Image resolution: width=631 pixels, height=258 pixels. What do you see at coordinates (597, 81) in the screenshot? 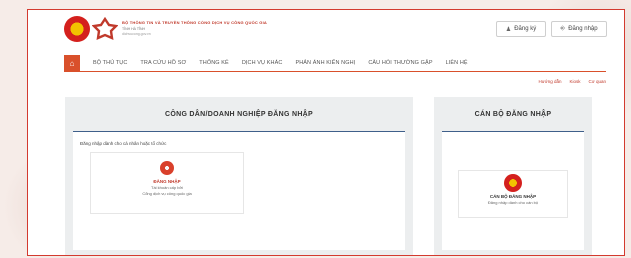
I see `agency-link: Cơ quan` at bounding box center [597, 81].